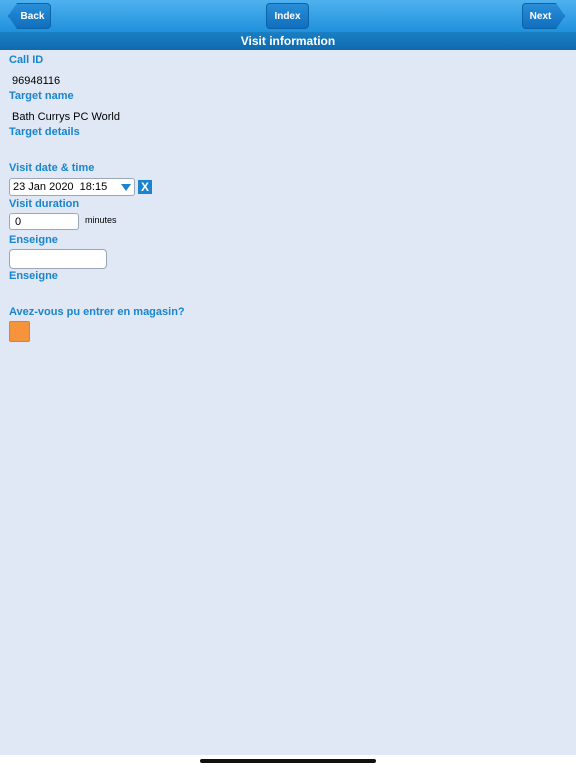  What do you see at coordinates (36, 81) in the screenshot?
I see `call-id-value: 96948116` at bounding box center [36, 81].